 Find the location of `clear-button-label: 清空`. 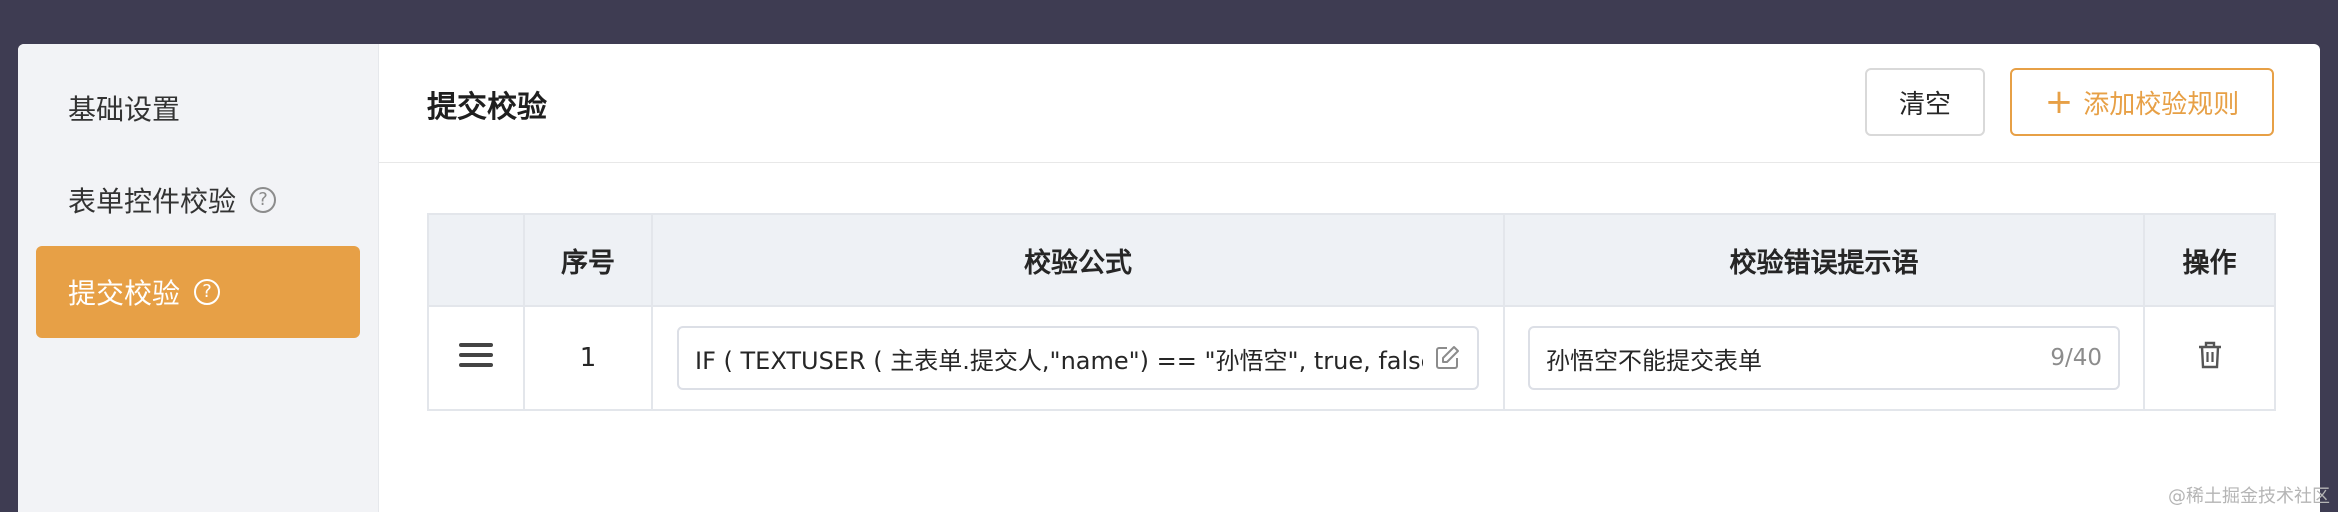

clear-button-label: 清空 is located at coordinates (1924, 104).